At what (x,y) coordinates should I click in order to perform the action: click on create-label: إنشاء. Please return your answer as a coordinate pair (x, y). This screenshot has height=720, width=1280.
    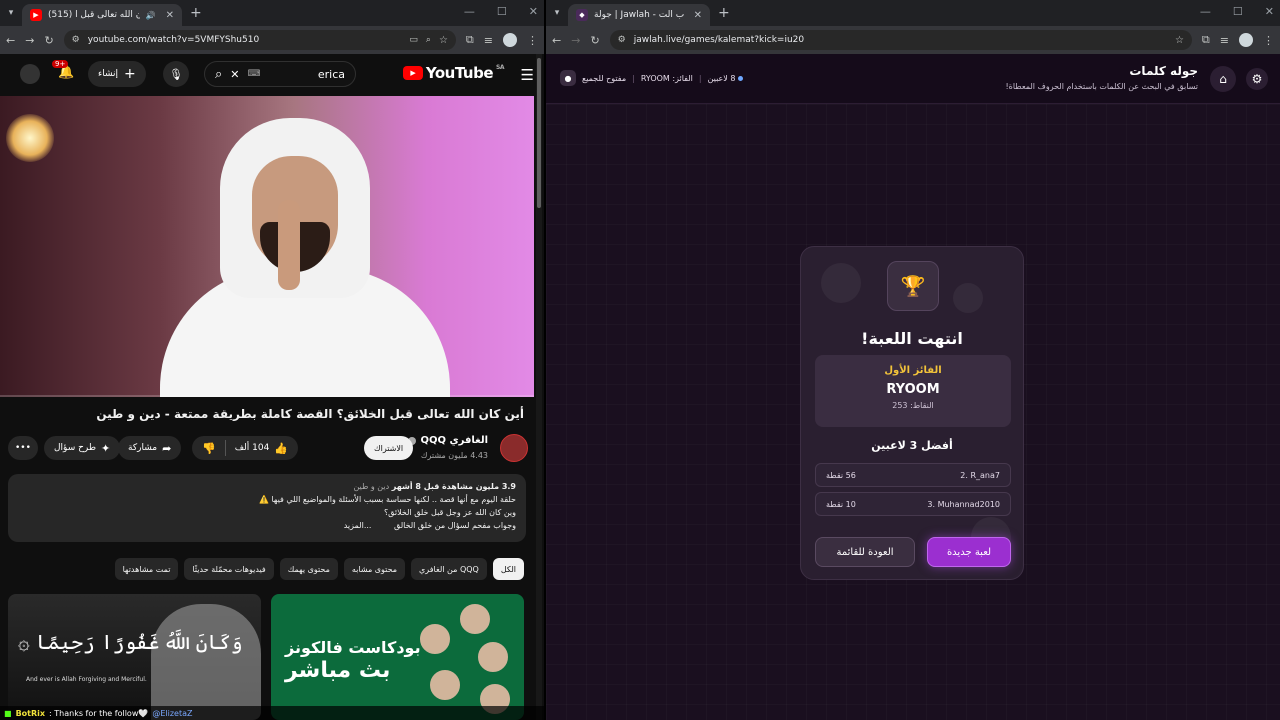
    Looking at the image, I should click on (108, 74).